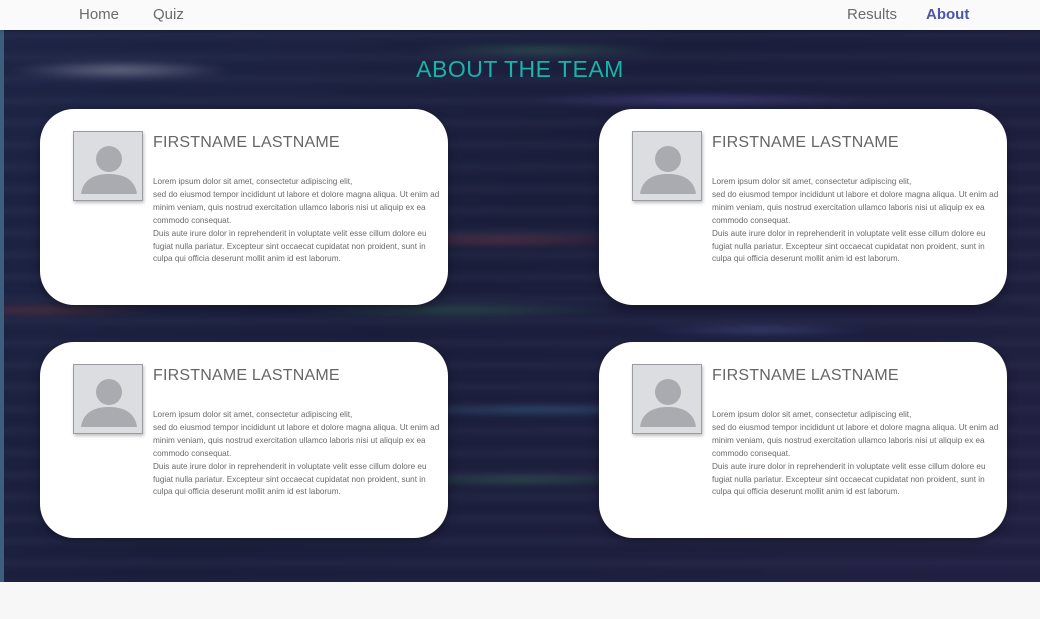 This screenshot has width=1040, height=619. Describe the element at coordinates (168, 14) in the screenshot. I see `nav-link-quiz: Quiz` at that location.